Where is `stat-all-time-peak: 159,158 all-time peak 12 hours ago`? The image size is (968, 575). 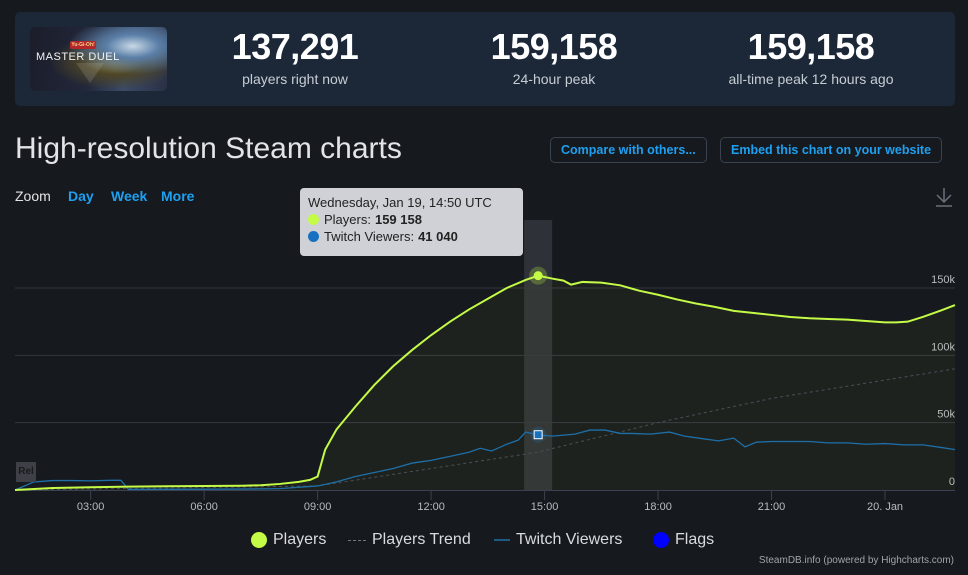
stat-all-time-peak: 159,158 all-time peak 12 hours ago is located at coordinates (811, 57).